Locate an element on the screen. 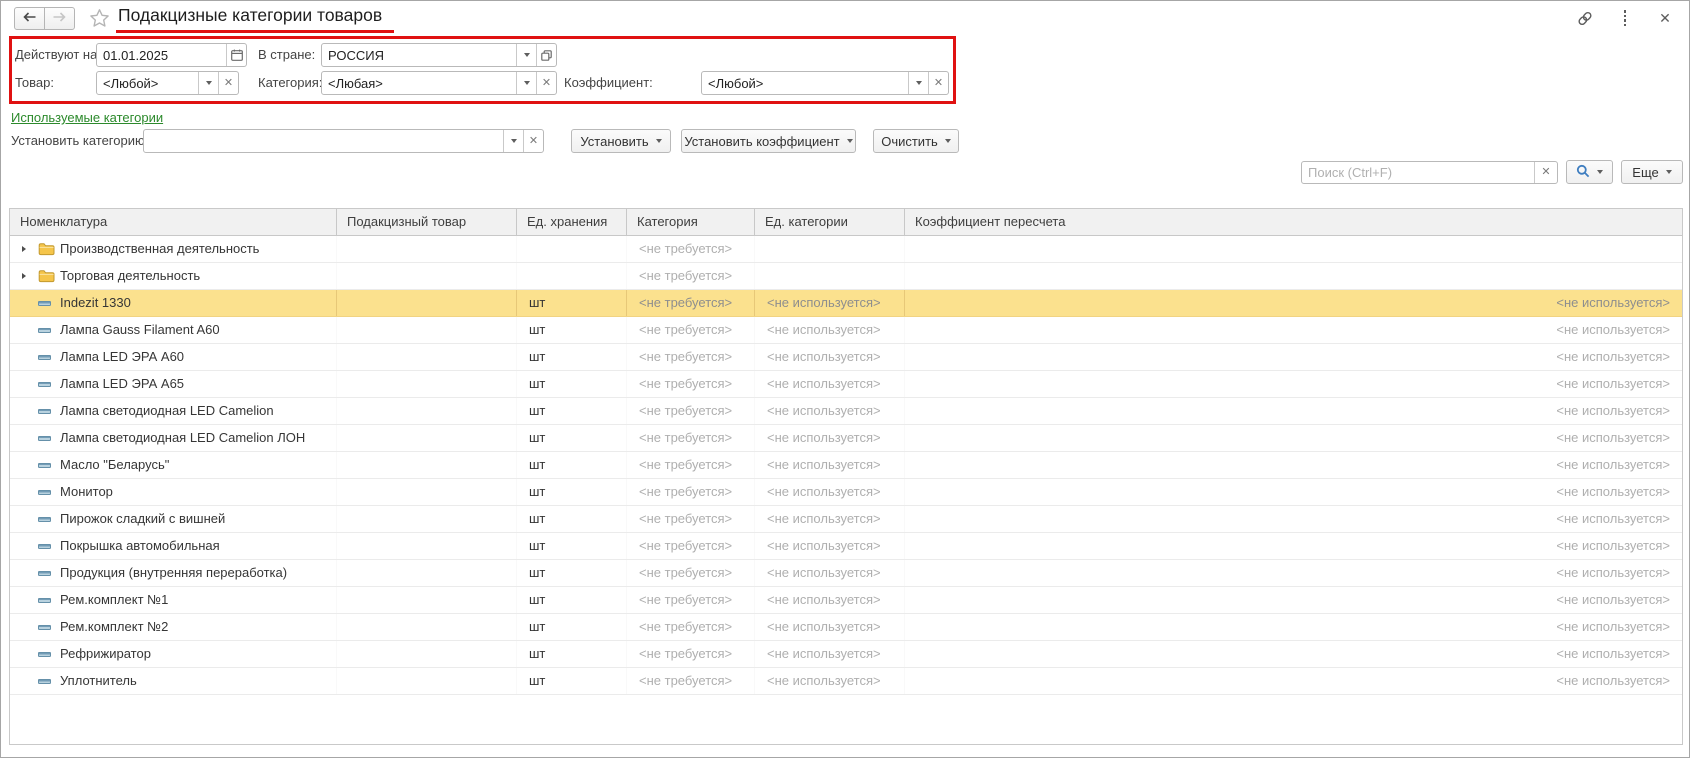  coefficient-input is located at coordinates (805, 83).